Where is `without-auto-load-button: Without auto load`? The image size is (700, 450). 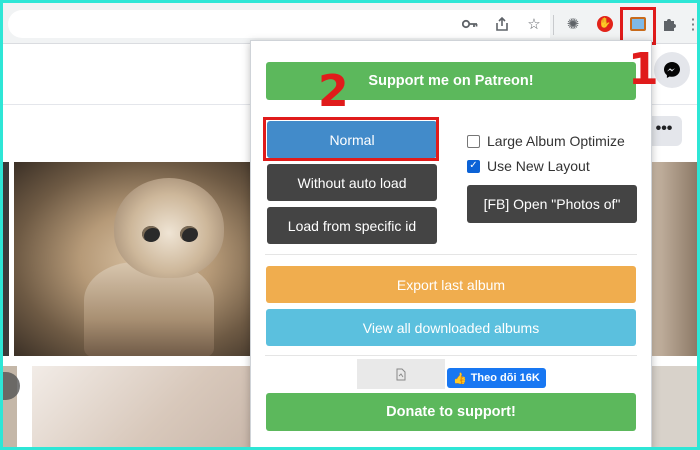 without-auto-load-button: Without auto load is located at coordinates (352, 182).